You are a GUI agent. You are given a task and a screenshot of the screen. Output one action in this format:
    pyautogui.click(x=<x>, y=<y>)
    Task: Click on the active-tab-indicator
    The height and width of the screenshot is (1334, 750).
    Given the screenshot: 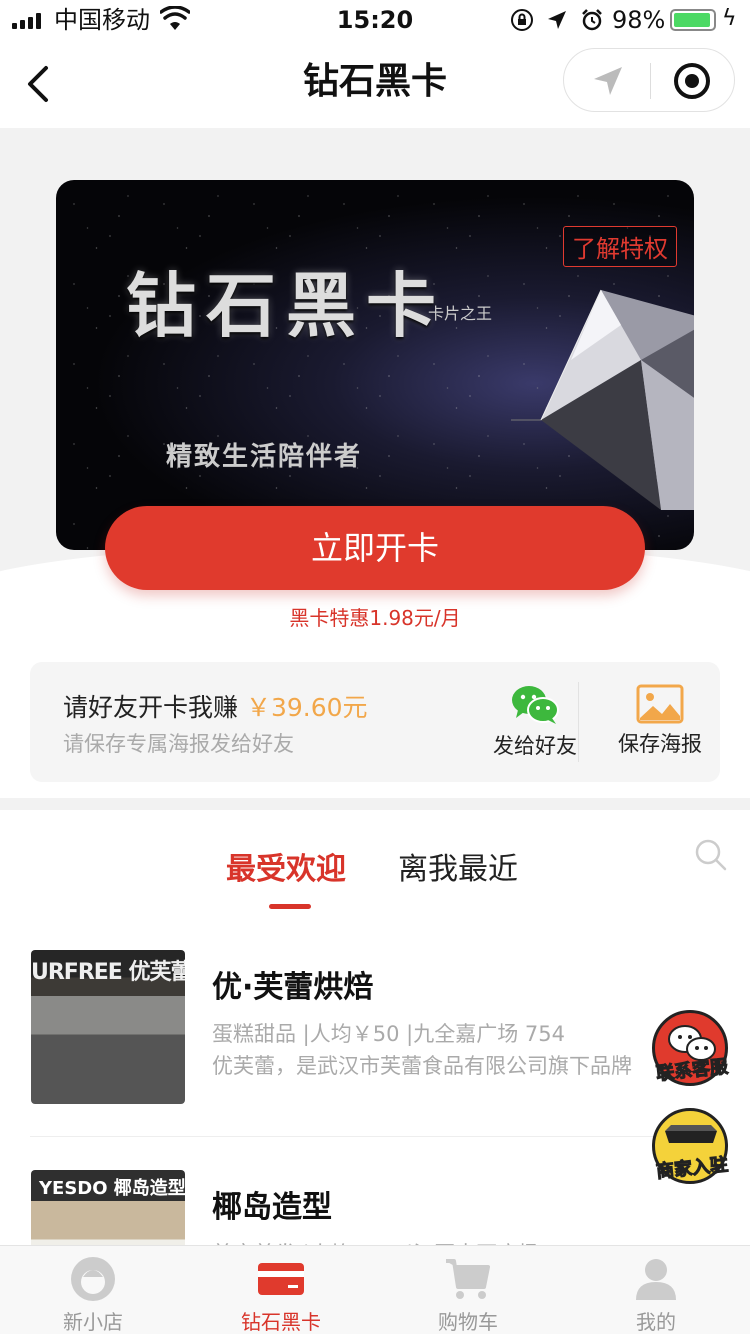 What is the action you would take?
    pyautogui.click(x=290, y=906)
    